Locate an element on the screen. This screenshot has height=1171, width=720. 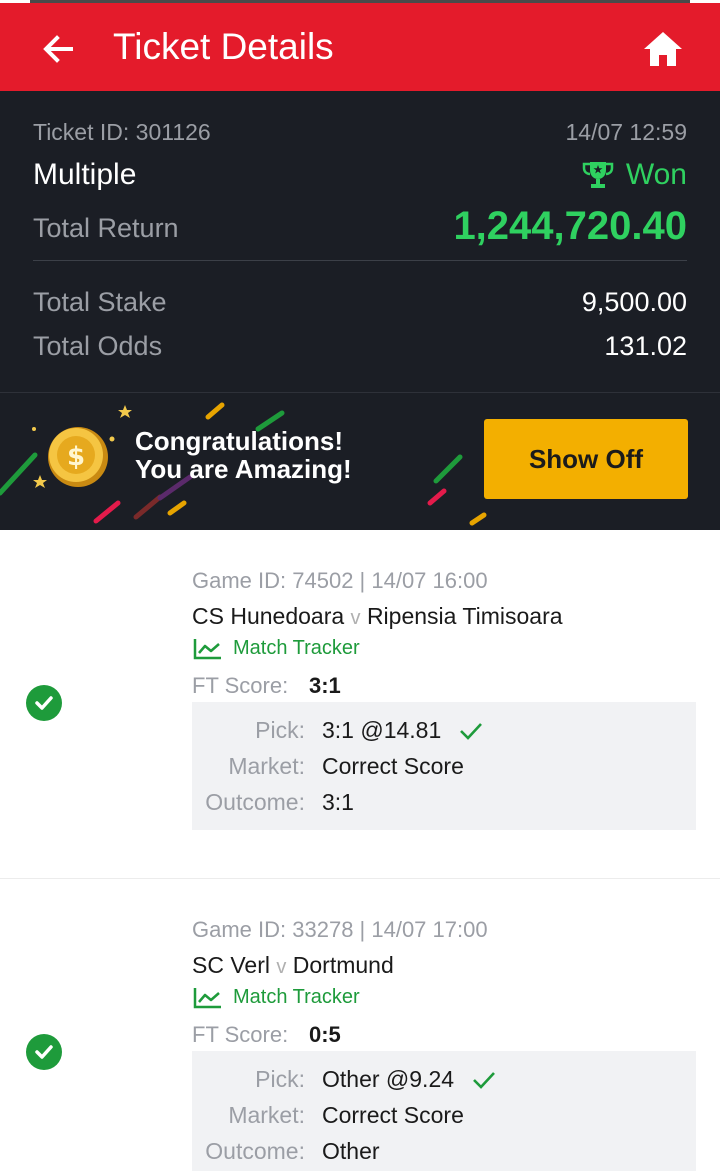
total-return-label: Total Return is located at coordinates (106, 228).